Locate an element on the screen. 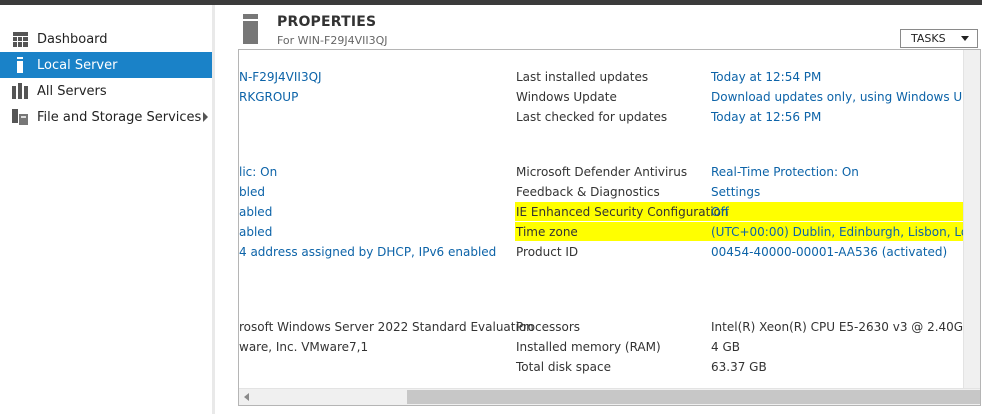  firewall-value: lic: On is located at coordinates (258, 172).